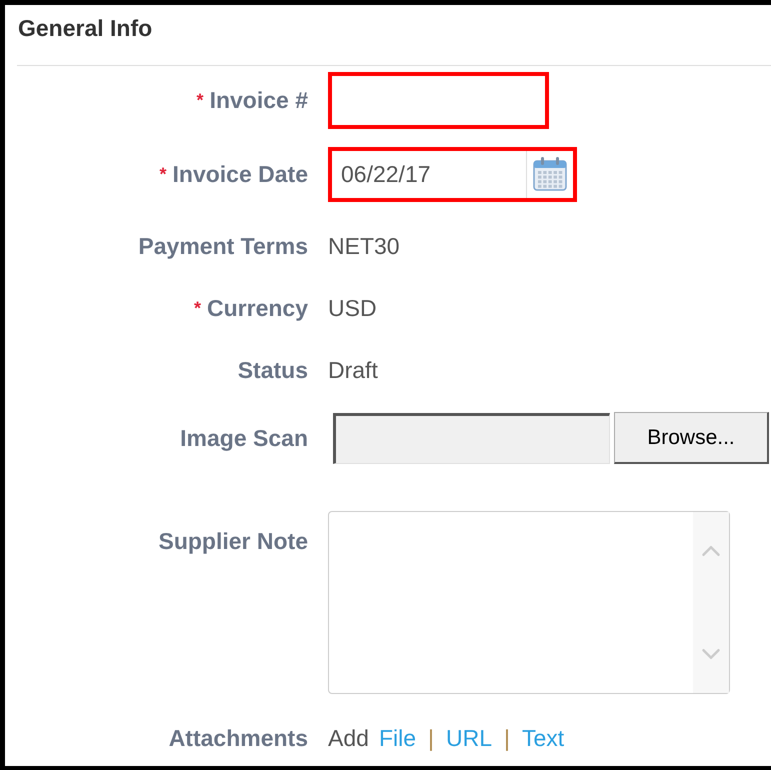  I want to click on field-value: Draft, so click(353, 370).